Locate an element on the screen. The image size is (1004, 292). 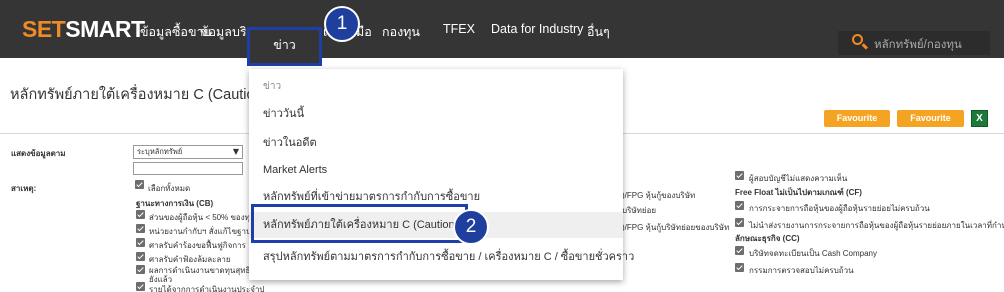
reason-label: สาเหตุ: is located at coordinates (24, 188).